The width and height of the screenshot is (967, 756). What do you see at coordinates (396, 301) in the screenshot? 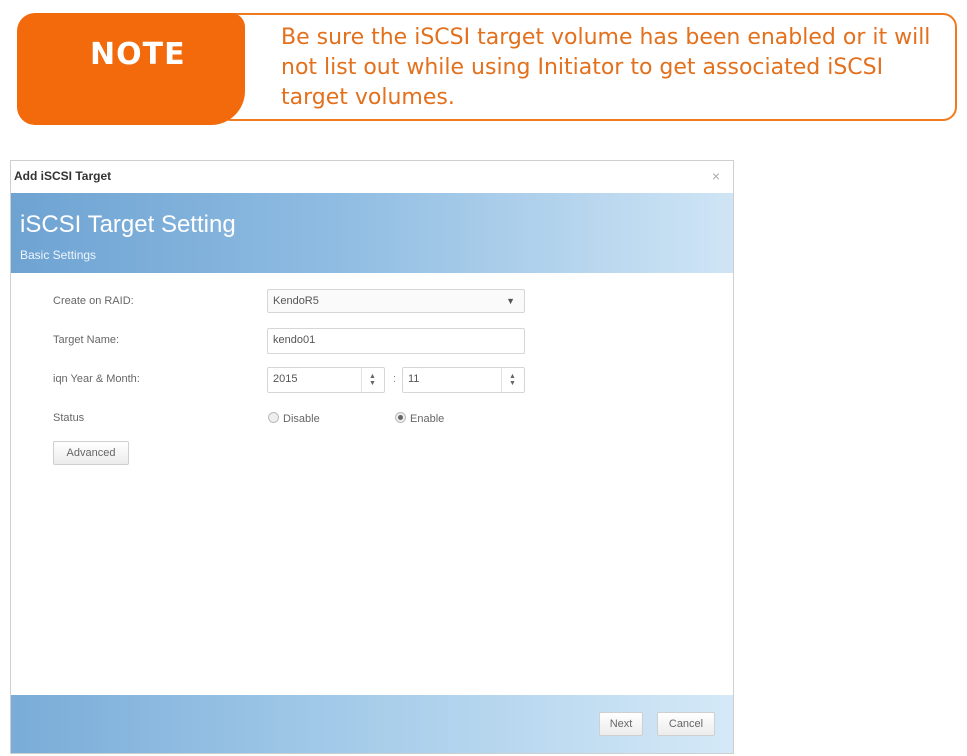
I see `raid-select: KendoR5 ▼` at bounding box center [396, 301].